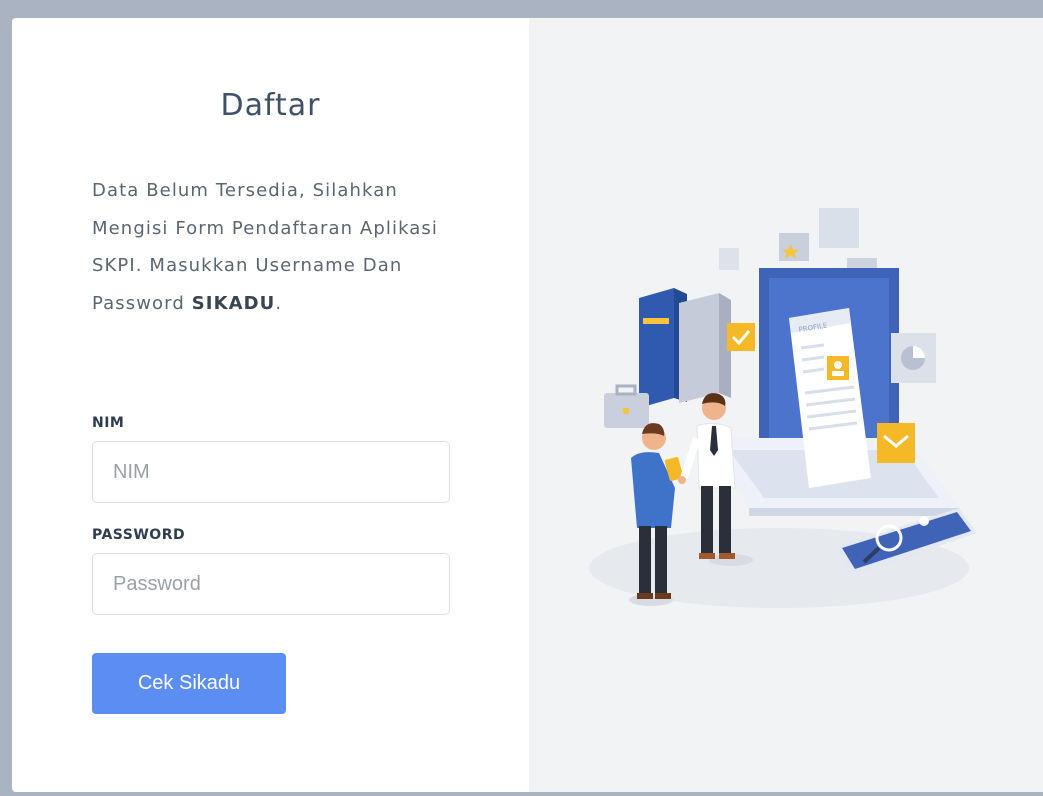 The height and width of the screenshot is (796, 1043). Describe the element at coordinates (270, 105) in the screenshot. I see `page-title: Daftar` at that location.